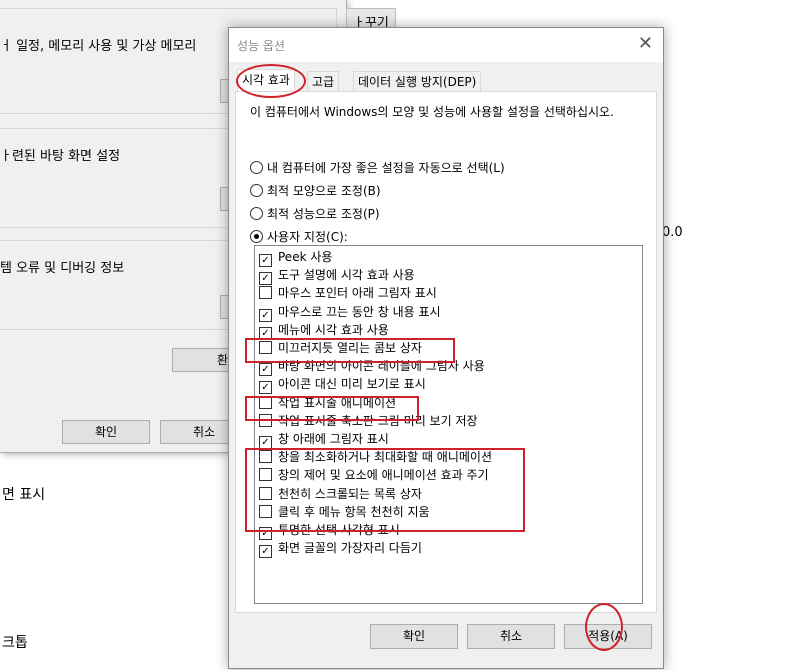  What do you see at coordinates (352, 384) in the screenshot?
I see `effect-option-label: 아이콘 대신 미리 보기로 표시` at bounding box center [352, 384].